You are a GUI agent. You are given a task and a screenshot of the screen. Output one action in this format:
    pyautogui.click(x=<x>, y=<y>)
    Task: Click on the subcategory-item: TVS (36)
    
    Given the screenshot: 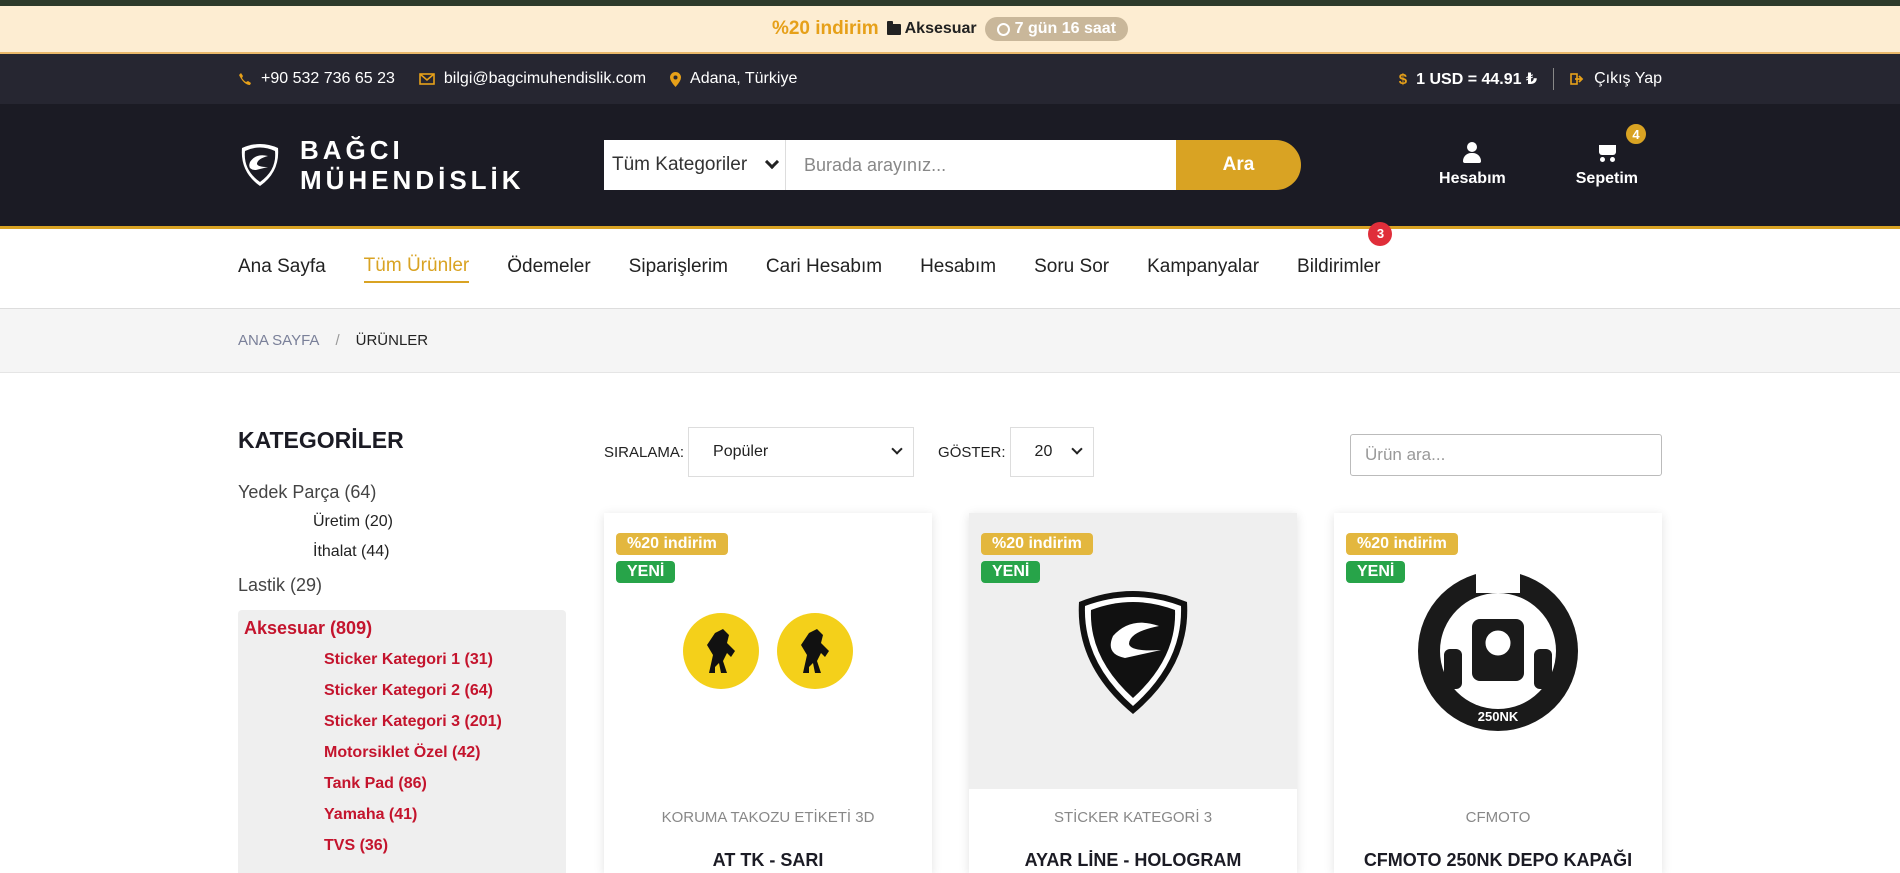 What is the action you would take?
    pyautogui.click(x=402, y=846)
    